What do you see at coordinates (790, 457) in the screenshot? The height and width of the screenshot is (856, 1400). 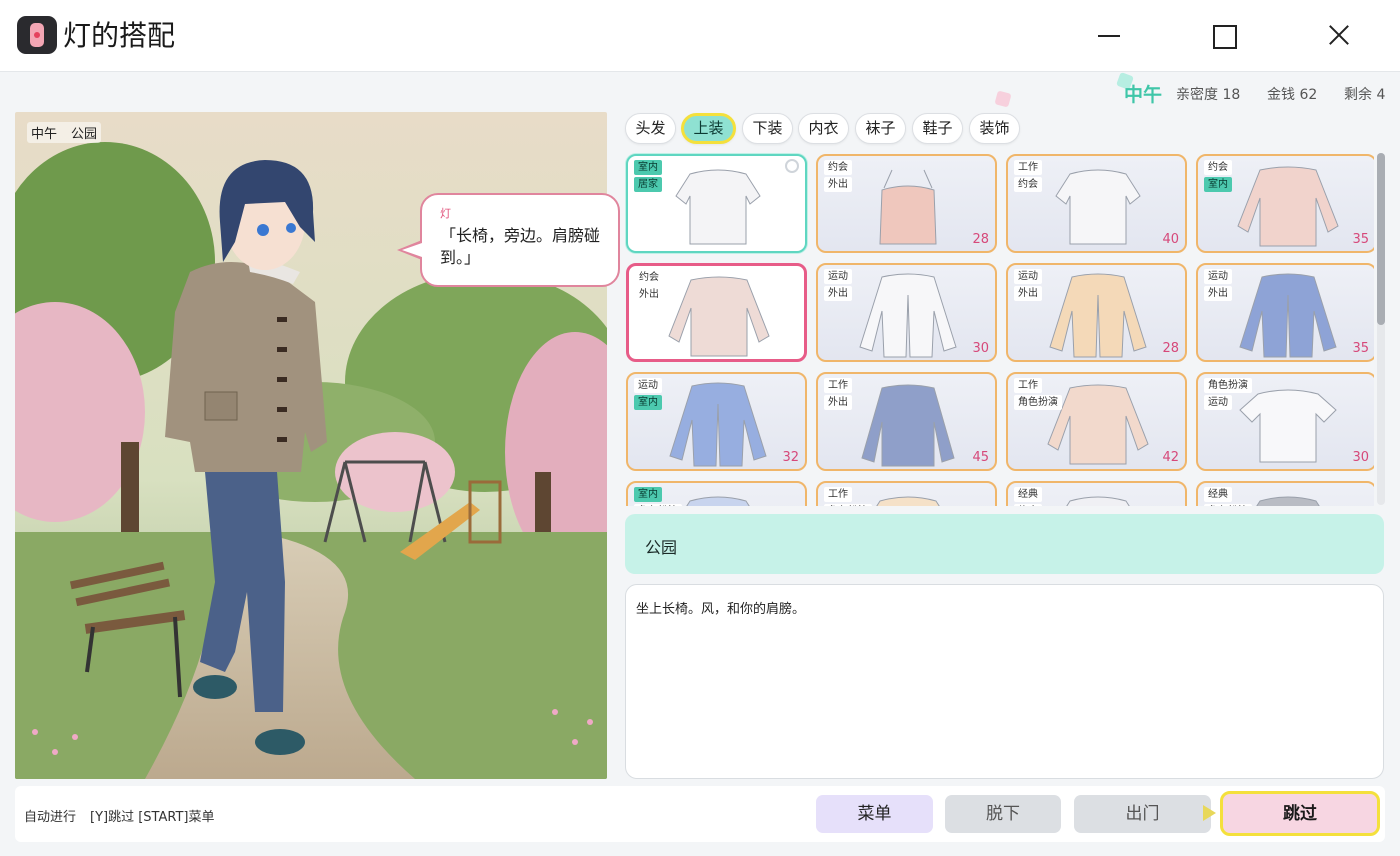 I see `card-price: 32` at bounding box center [790, 457].